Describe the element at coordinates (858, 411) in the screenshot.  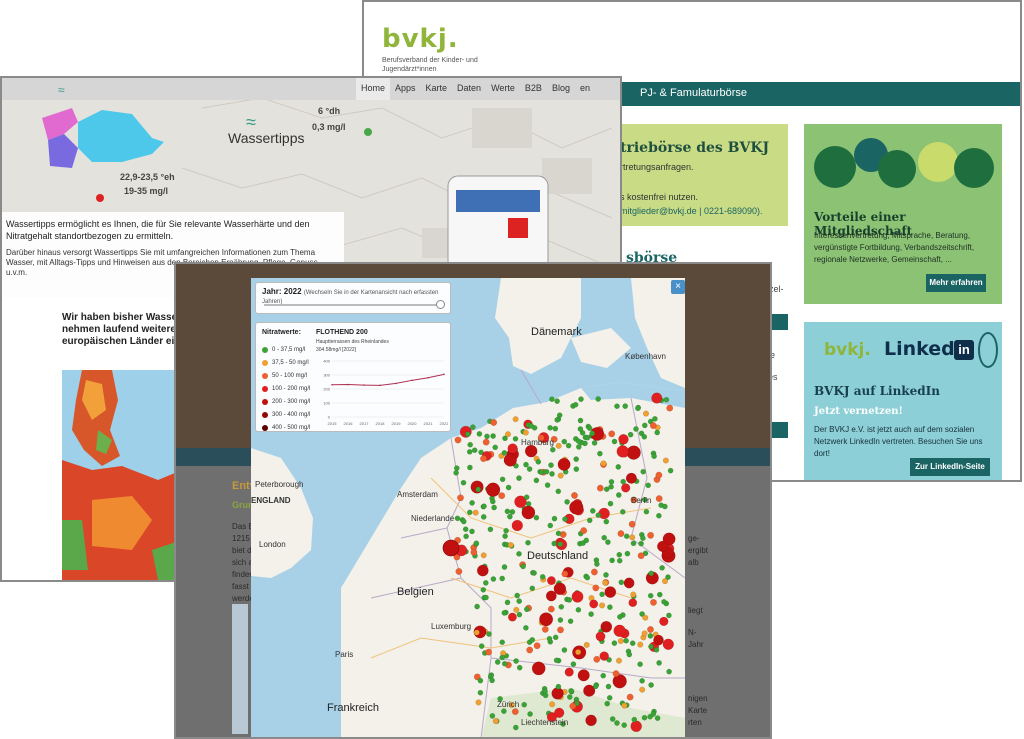
I see `linkedin-subtitle: Jetzt vernetzen!` at that location.